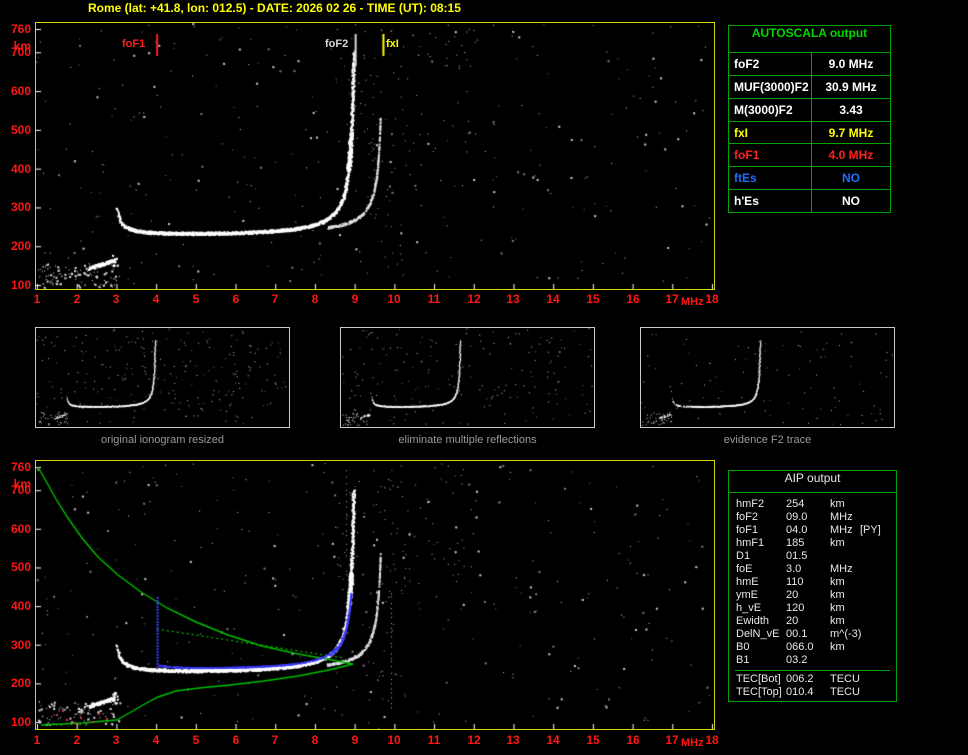 The image size is (968, 755). What do you see at coordinates (797, 660) in the screenshot?
I see `aip-value: 03.2` at bounding box center [797, 660].